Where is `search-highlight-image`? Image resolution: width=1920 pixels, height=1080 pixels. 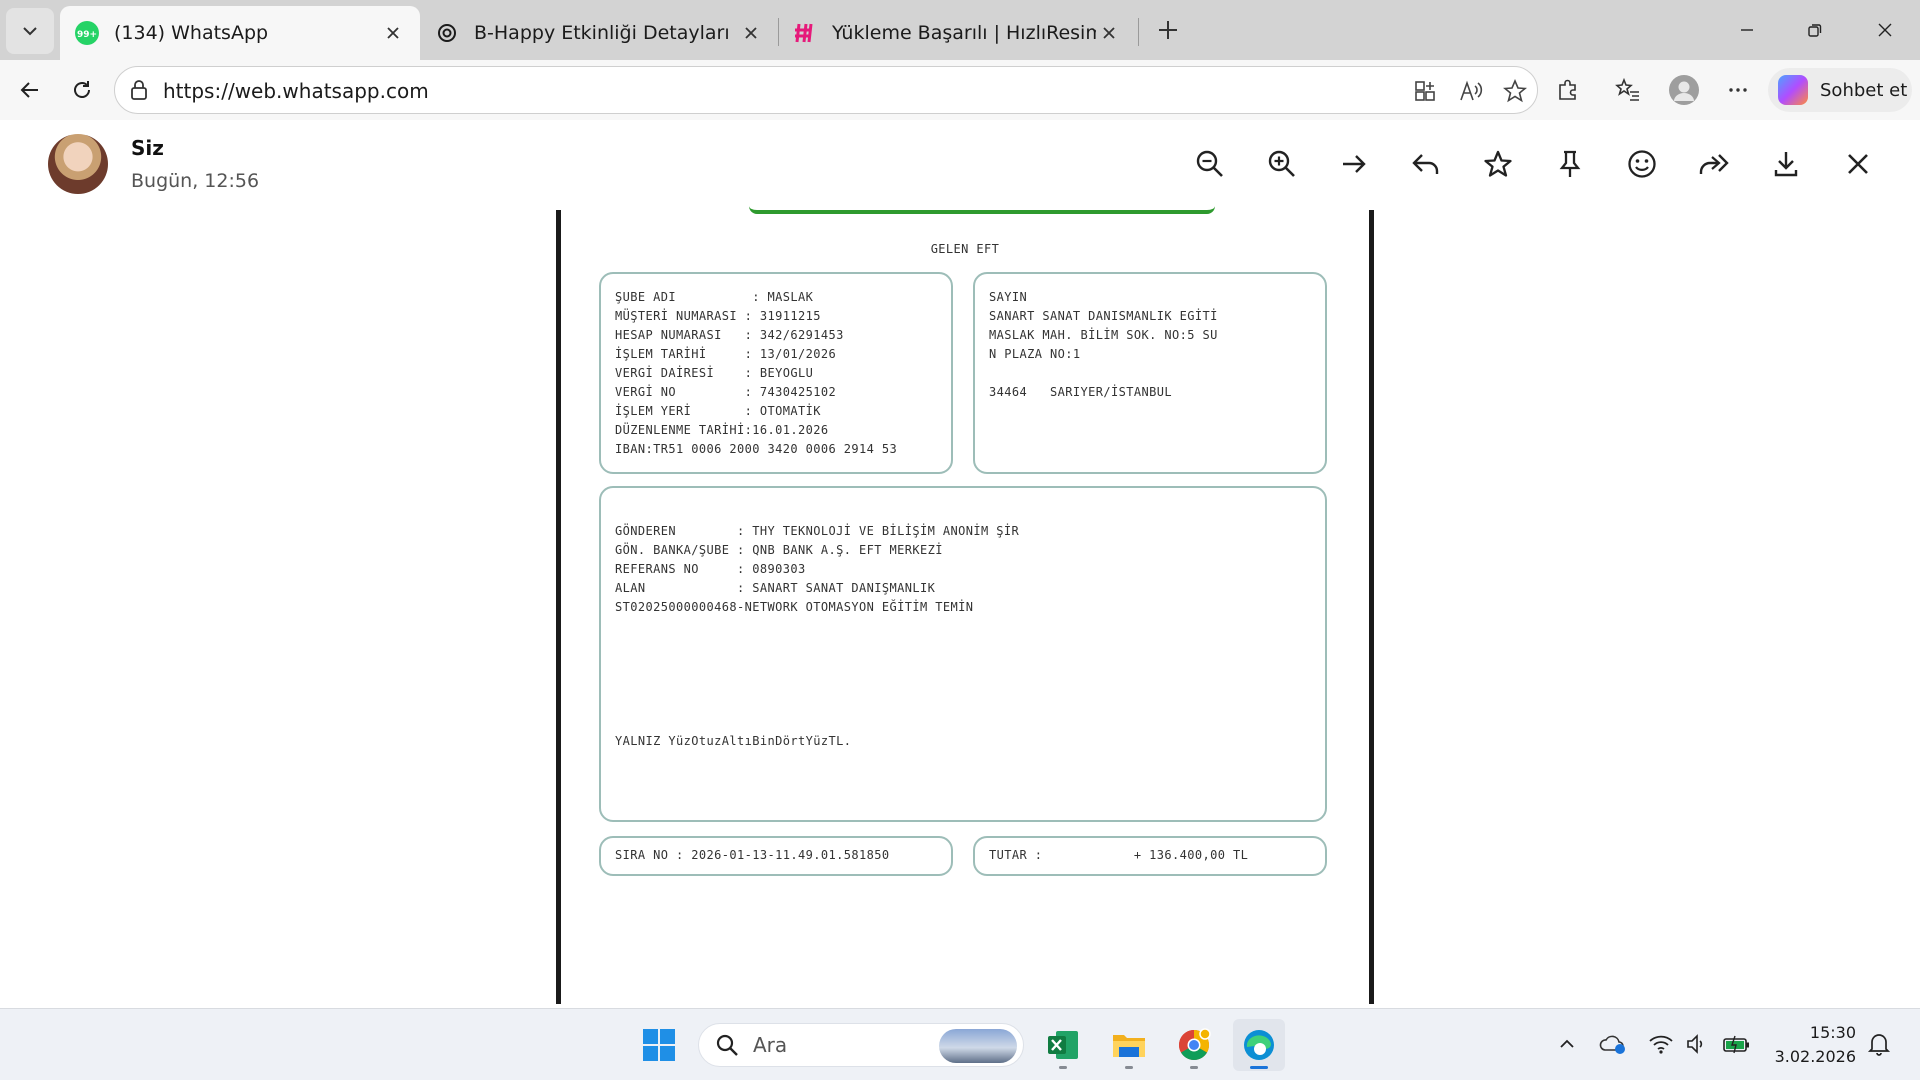 search-highlight-image is located at coordinates (978, 1046).